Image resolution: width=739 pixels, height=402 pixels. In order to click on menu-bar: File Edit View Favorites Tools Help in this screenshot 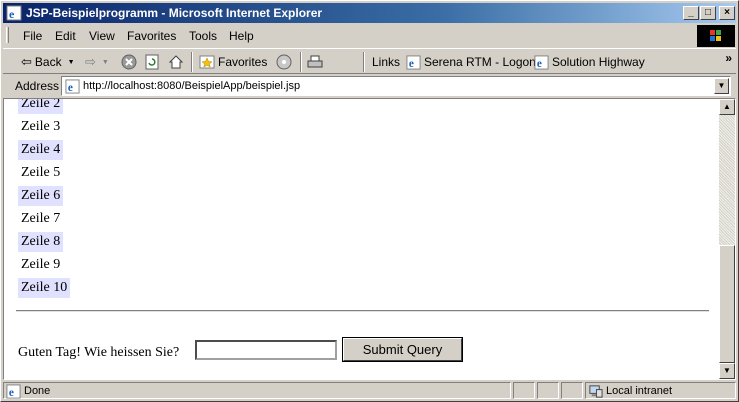, I will do `click(348, 35)`.